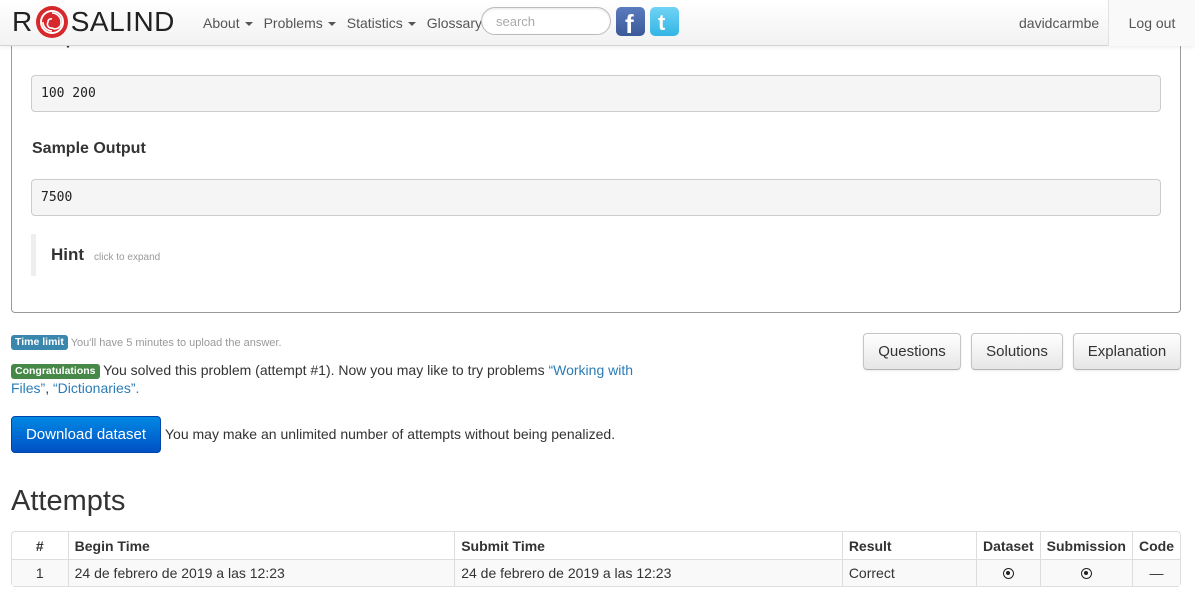 The image size is (1195, 598). Describe the element at coordinates (51, 22) in the screenshot. I see `rosalind-rose-icon` at that location.